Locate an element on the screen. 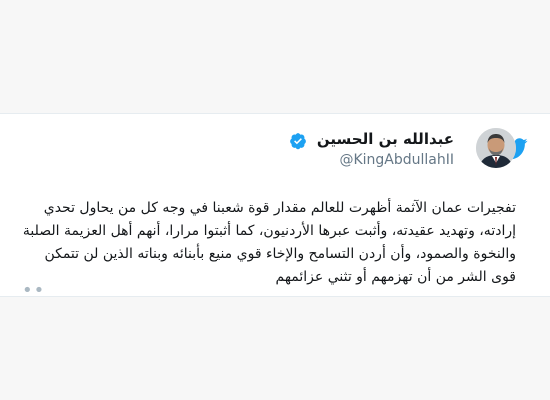 This screenshot has width=550, height=400. display-name: عبدالله بن الحسين is located at coordinates (385, 139).